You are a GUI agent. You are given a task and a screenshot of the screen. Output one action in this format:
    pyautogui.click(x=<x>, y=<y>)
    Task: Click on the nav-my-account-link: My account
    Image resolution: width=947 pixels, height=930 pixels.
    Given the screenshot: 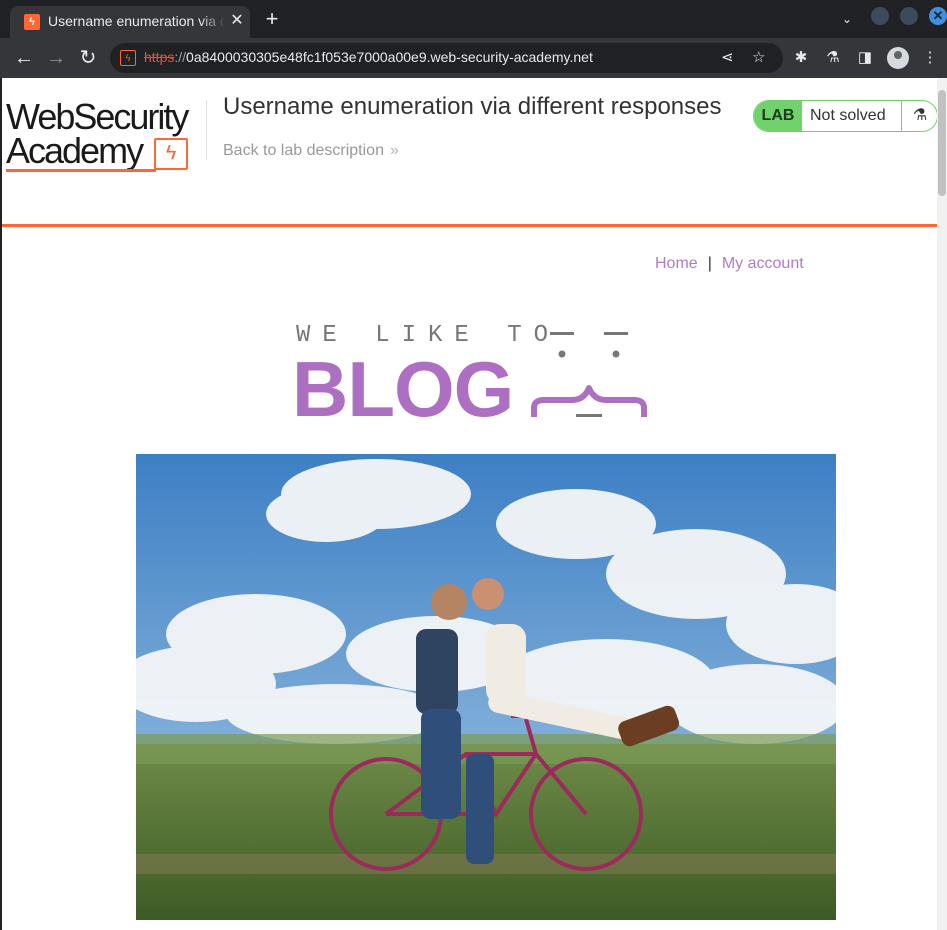 What is the action you would take?
    pyautogui.click(x=763, y=263)
    